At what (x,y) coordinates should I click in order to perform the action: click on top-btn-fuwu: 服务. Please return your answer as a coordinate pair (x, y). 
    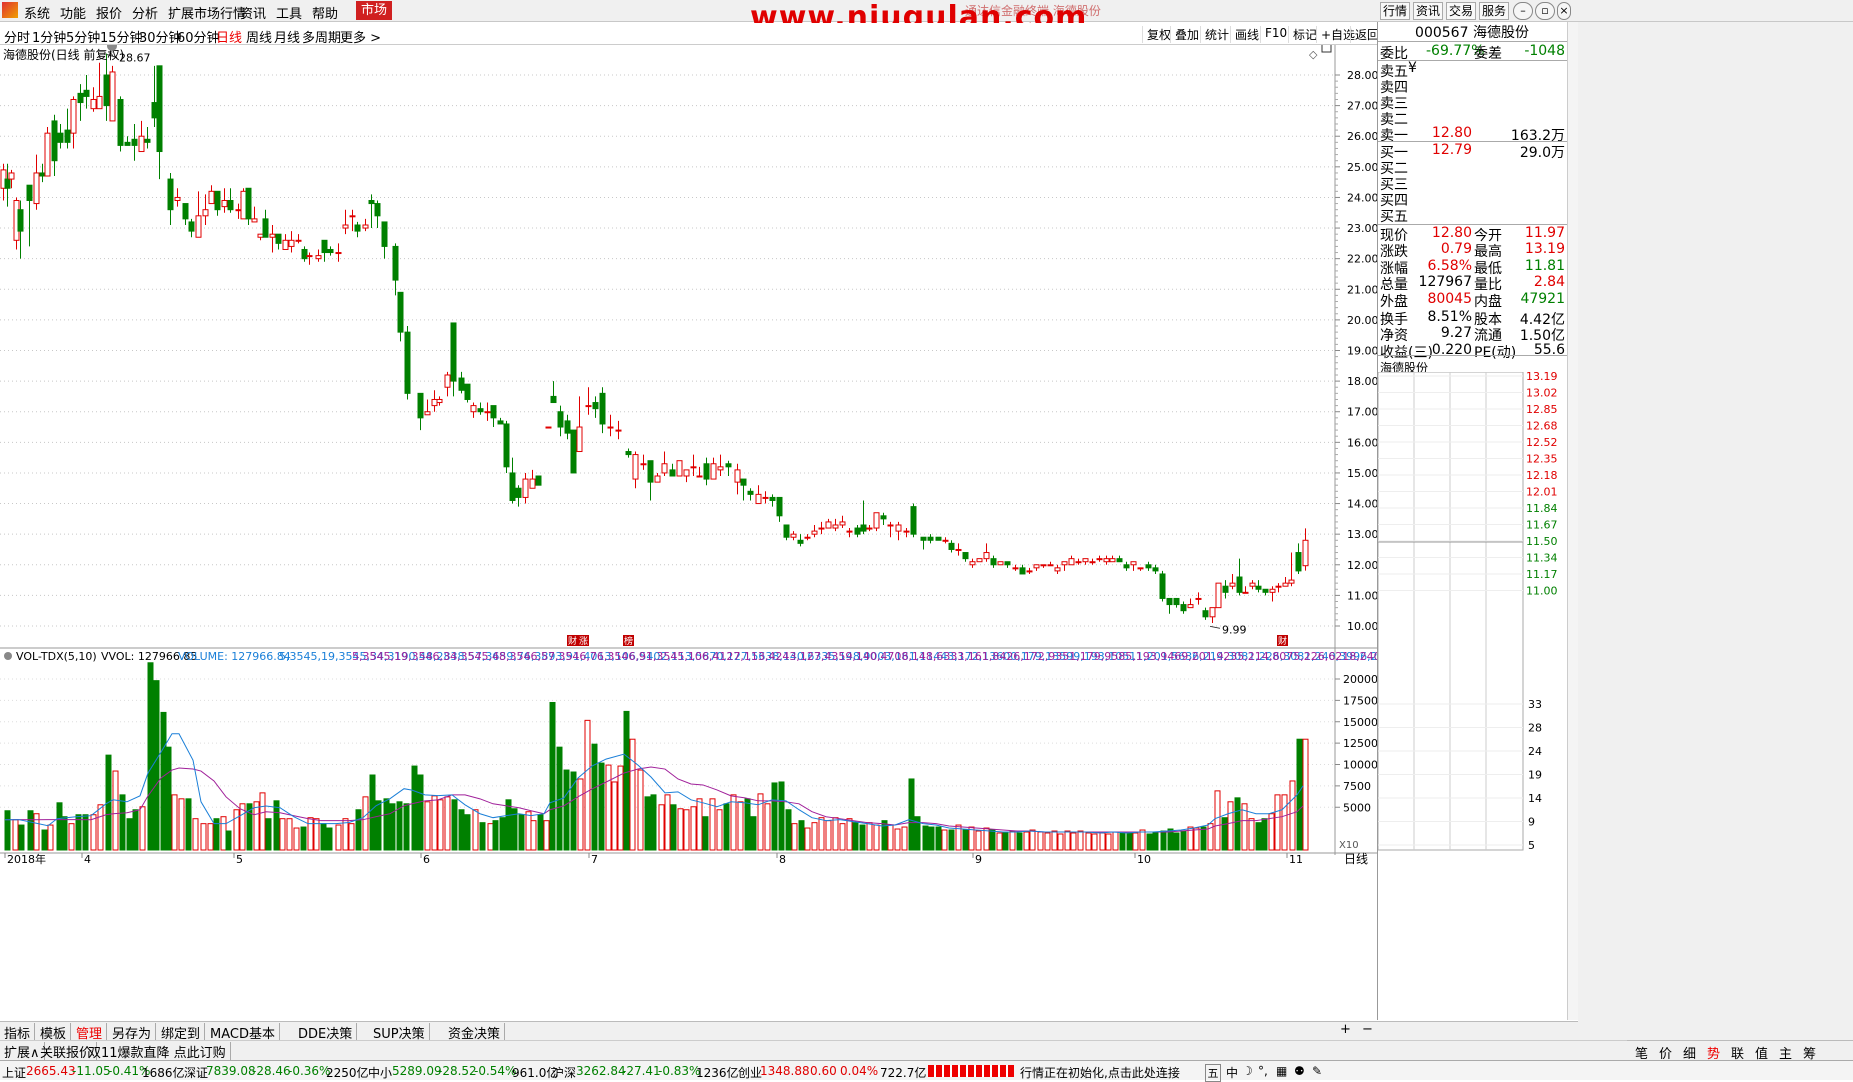
    Looking at the image, I should click on (1494, 11).